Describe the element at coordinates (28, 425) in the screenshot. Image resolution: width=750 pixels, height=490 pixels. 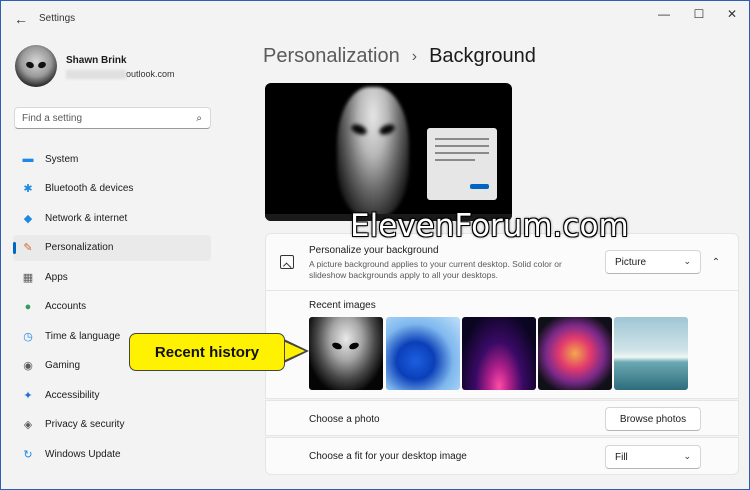
I see `shield-icon: ◈` at that location.